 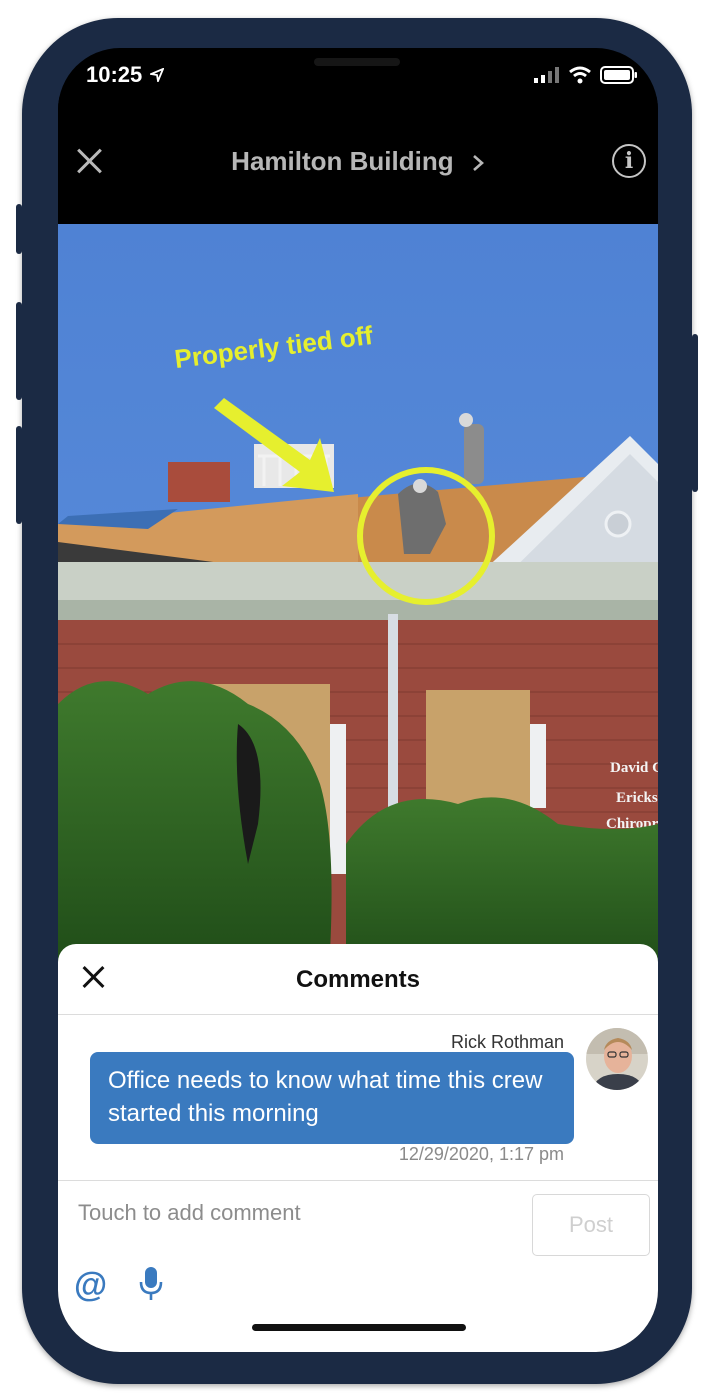 What do you see at coordinates (293, 1213) in the screenshot?
I see `comment-input` at bounding box center [293, 1213].